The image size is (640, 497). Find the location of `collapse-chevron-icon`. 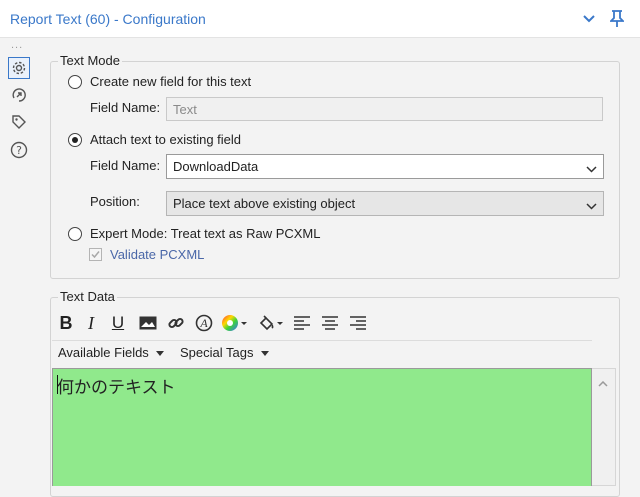

collapse-chevron-icon is located at coordinates (589, 19).